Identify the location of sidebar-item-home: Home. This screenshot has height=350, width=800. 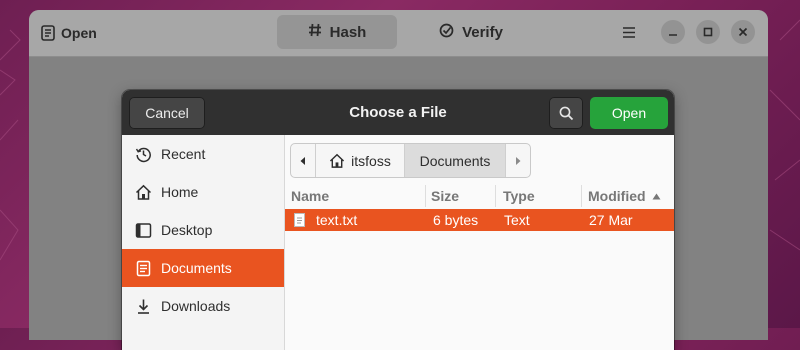
(203, 192).